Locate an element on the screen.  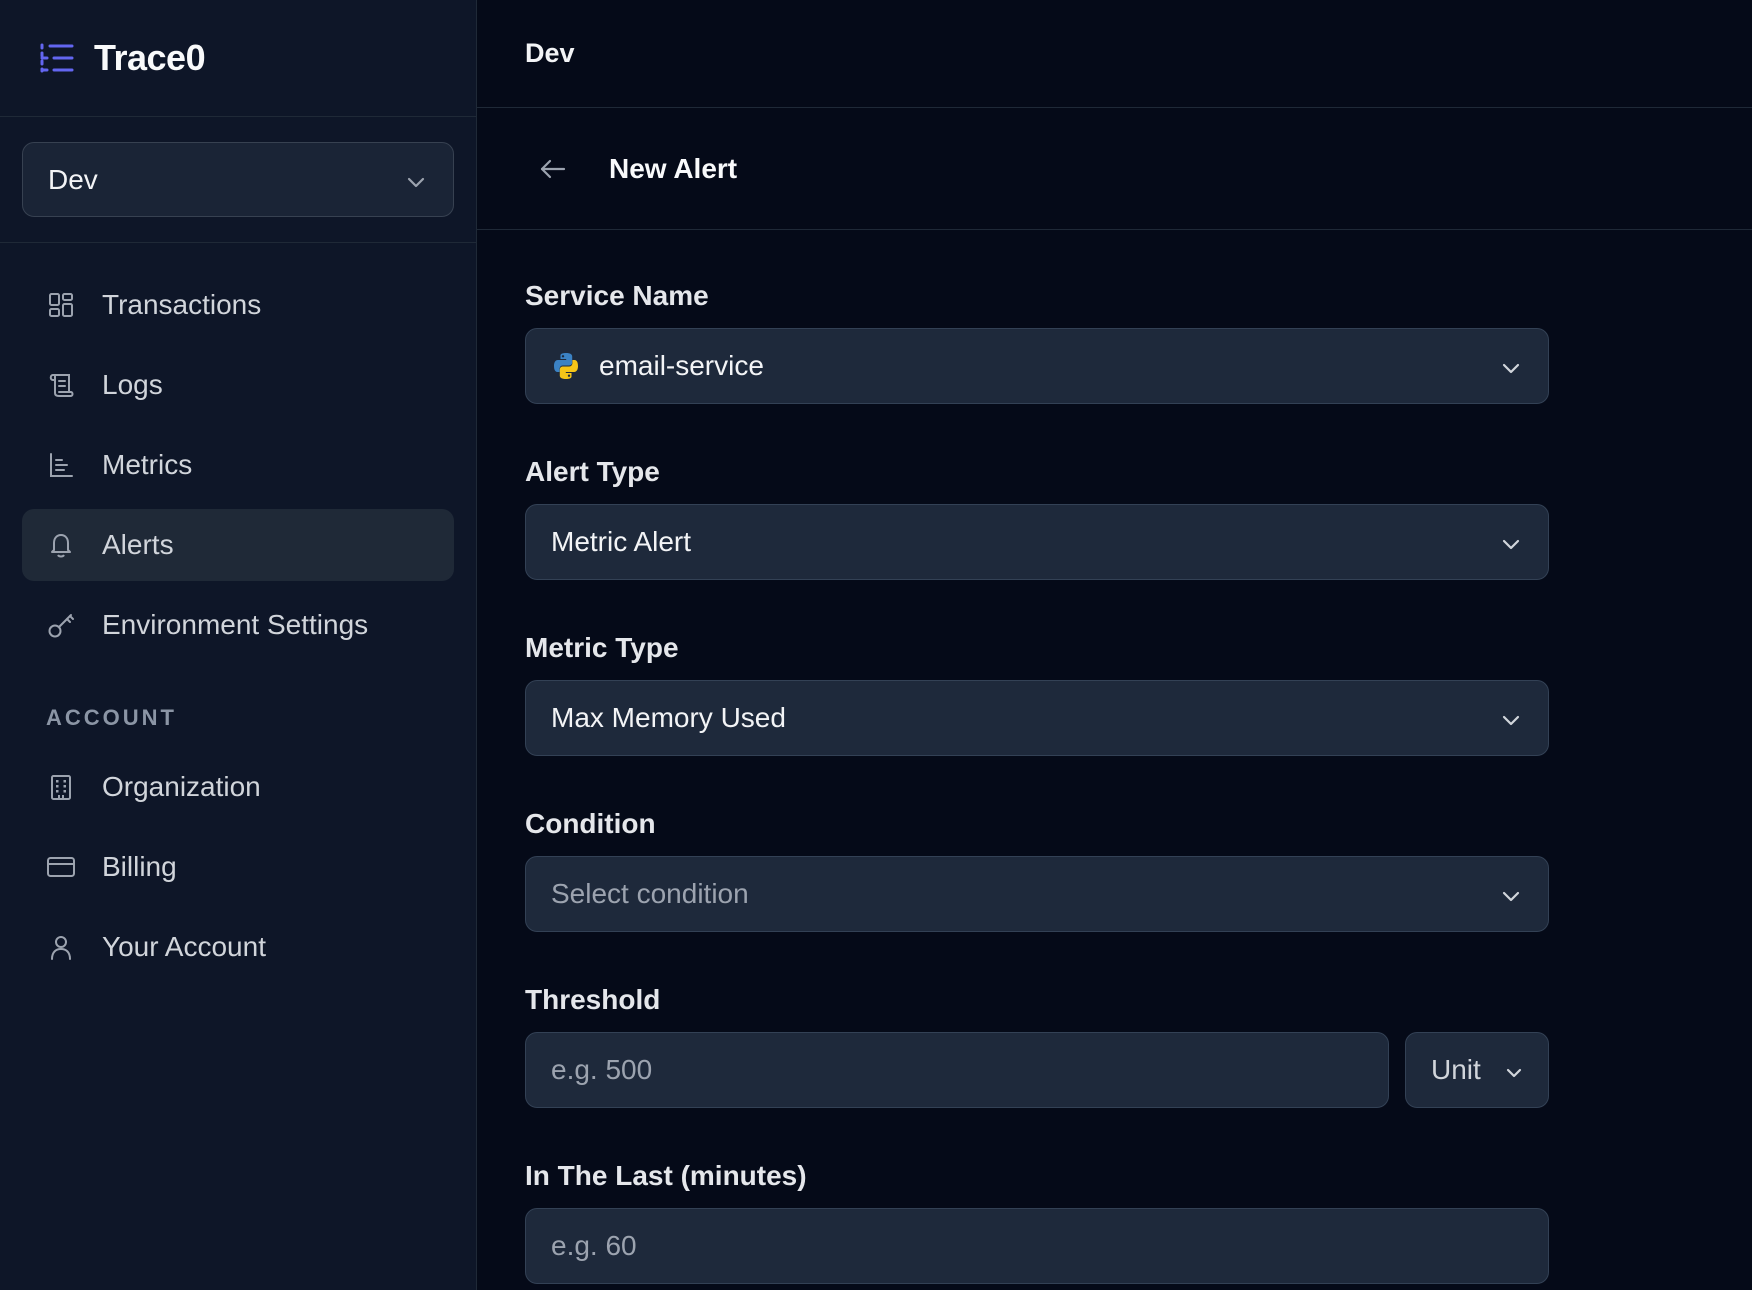
credit-card-icon is located at coordinates (61, 867).